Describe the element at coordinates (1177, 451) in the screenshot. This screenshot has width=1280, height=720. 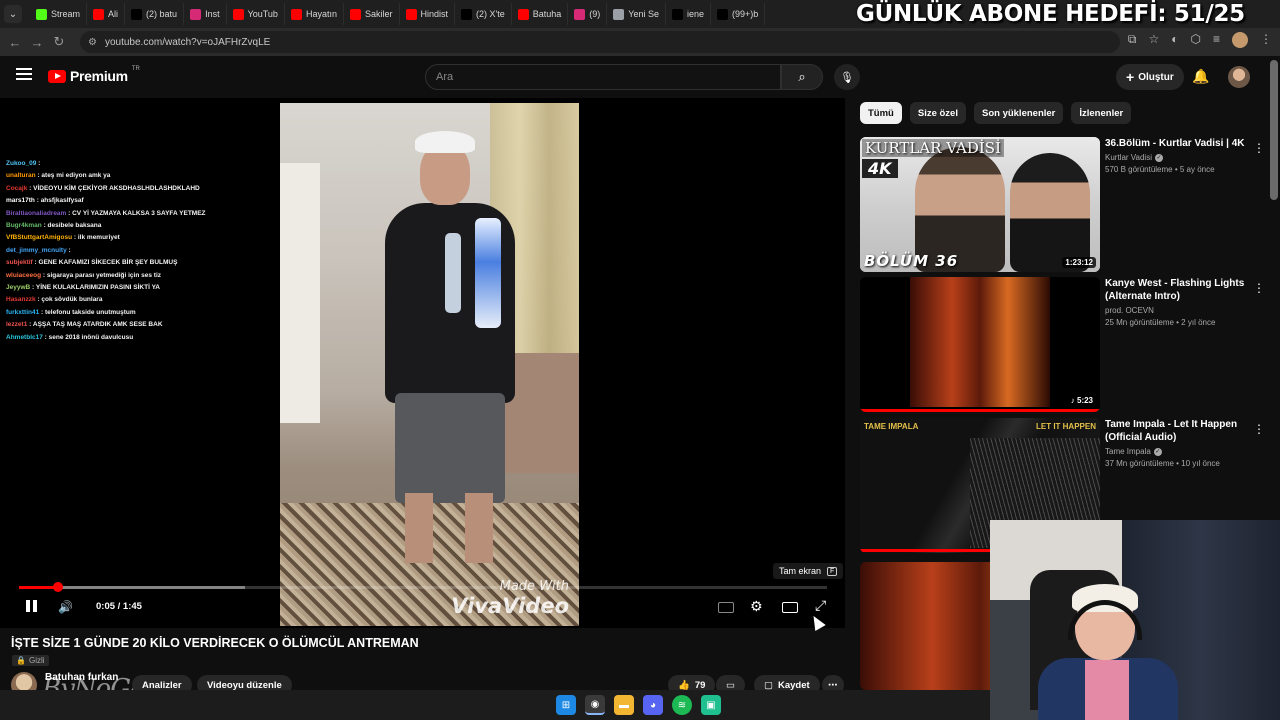
I see `recommendation-channel: Tame Impala ✓` at that location.